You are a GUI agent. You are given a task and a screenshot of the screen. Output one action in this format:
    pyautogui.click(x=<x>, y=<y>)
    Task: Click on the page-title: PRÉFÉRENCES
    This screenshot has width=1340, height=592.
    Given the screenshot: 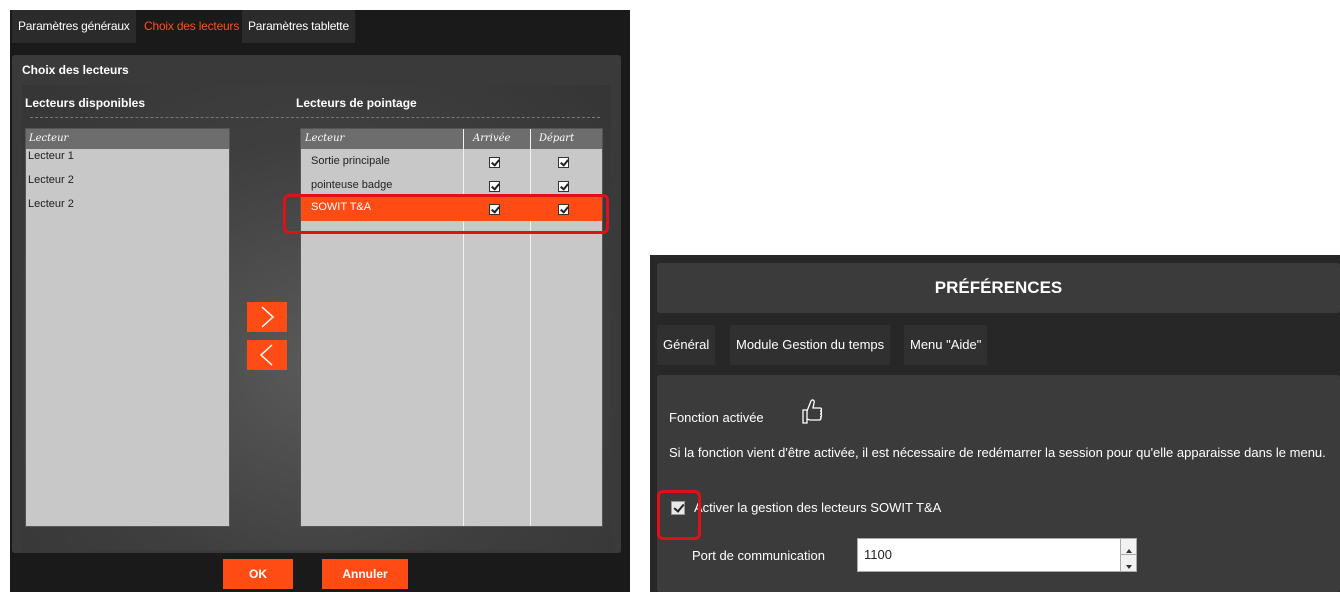 What is the action you would take?
    pyautogui.click(x=998, y=287)
    